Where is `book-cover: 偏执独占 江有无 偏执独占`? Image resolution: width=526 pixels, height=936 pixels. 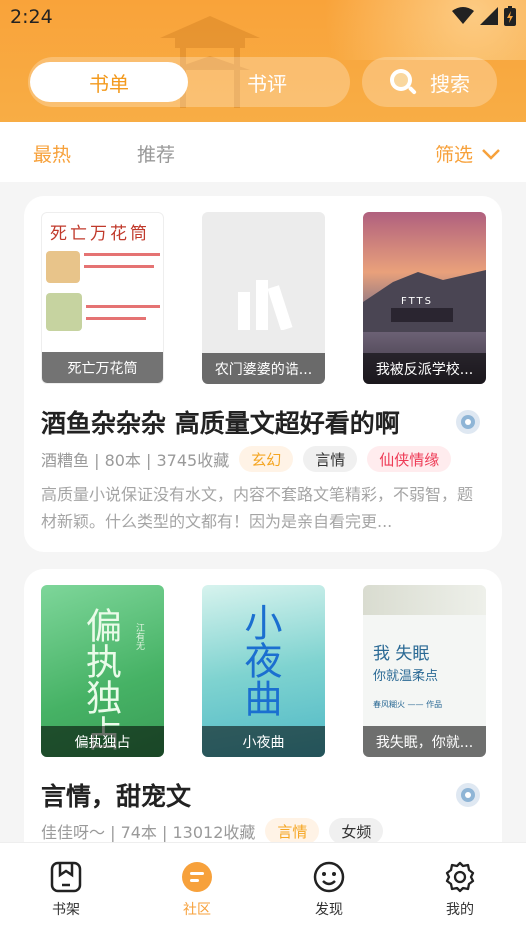
book-cover: 偏执独占 江有无 偏执独占 is located at coordinates (102, 671).